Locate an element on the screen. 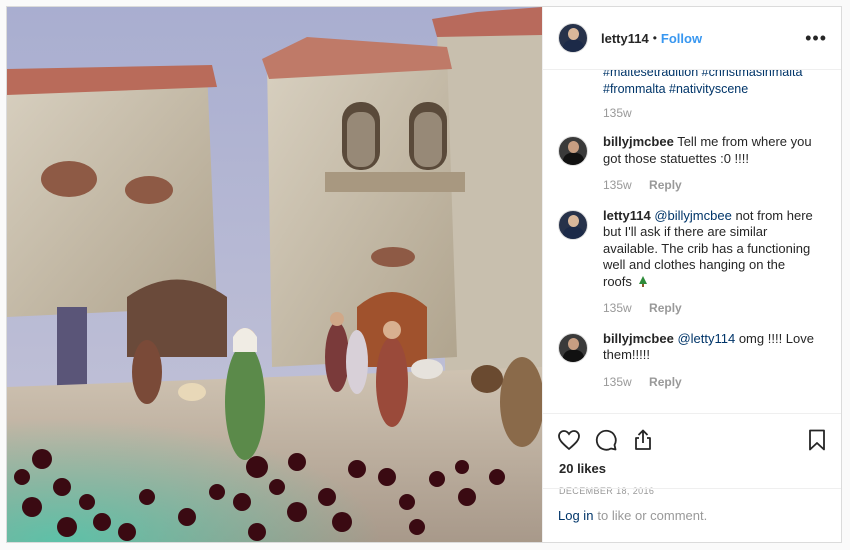 The image size is (850, 550). comment-mention: @letty114 is located at coordinates (706, 338).